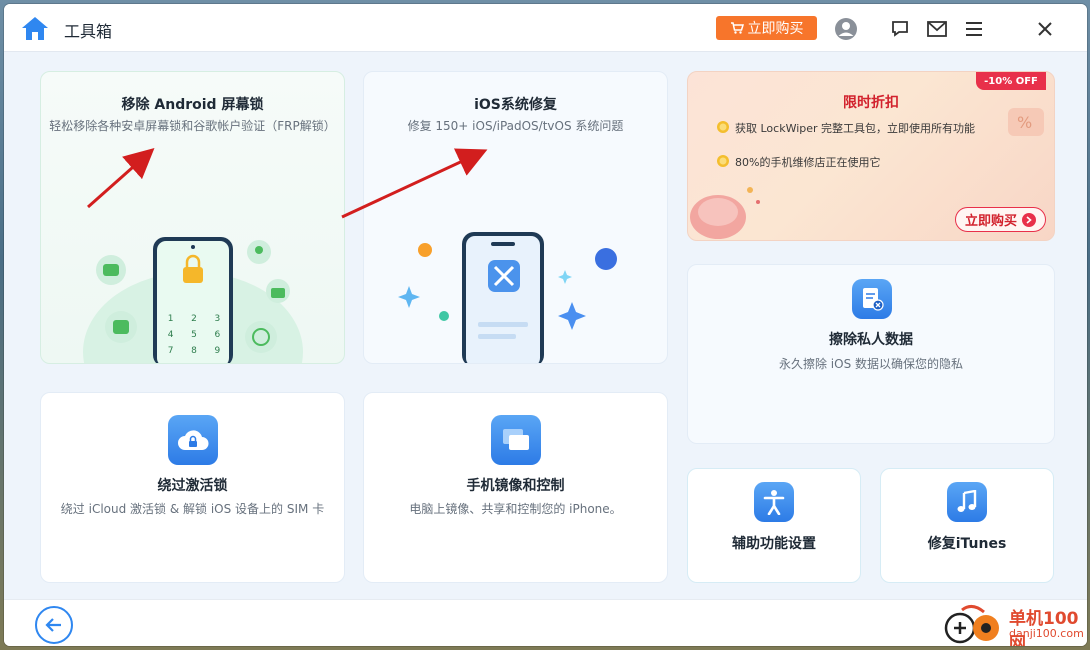 Image resolution: width=1090 pixels, height=650 pixels. What do you see at coordinates (545, 28) in the screenshot?
I see `title-bar: 工具箱 立即购买` at bounding box center [545, 28].